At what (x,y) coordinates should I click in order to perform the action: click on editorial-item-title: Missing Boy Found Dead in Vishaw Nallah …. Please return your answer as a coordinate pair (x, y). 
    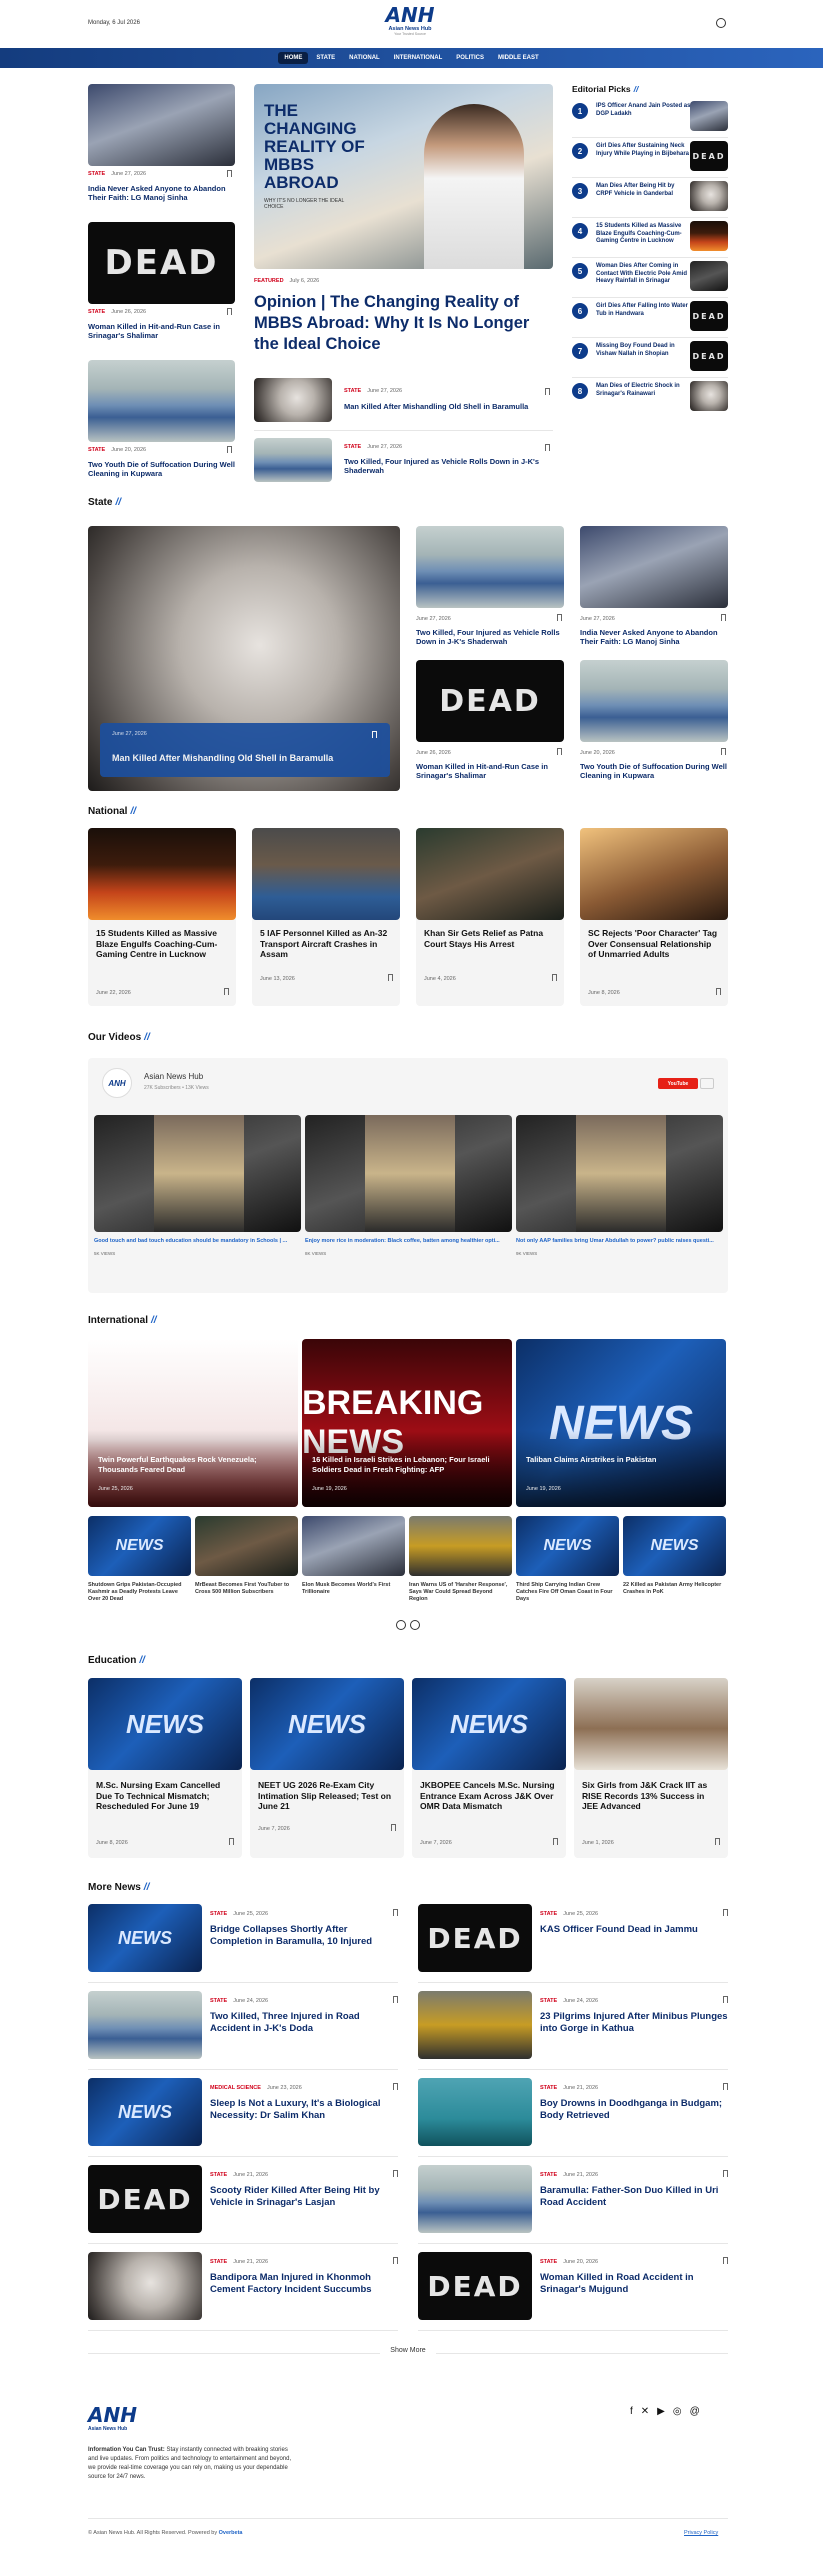
    Looking at the image, I should click on (644, 350).